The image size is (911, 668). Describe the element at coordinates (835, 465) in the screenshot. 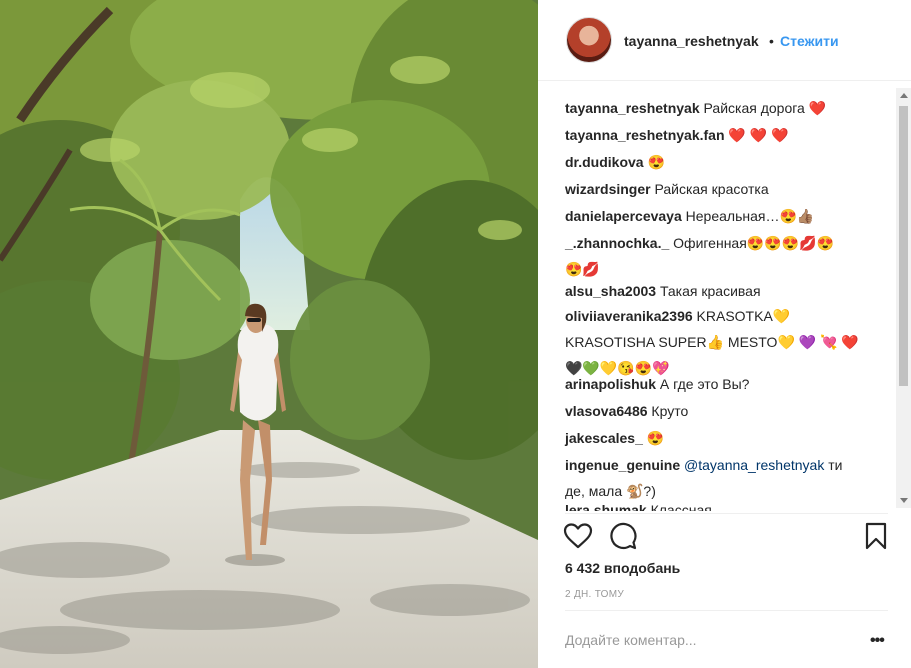

I see `comment-text: ти` at that location.